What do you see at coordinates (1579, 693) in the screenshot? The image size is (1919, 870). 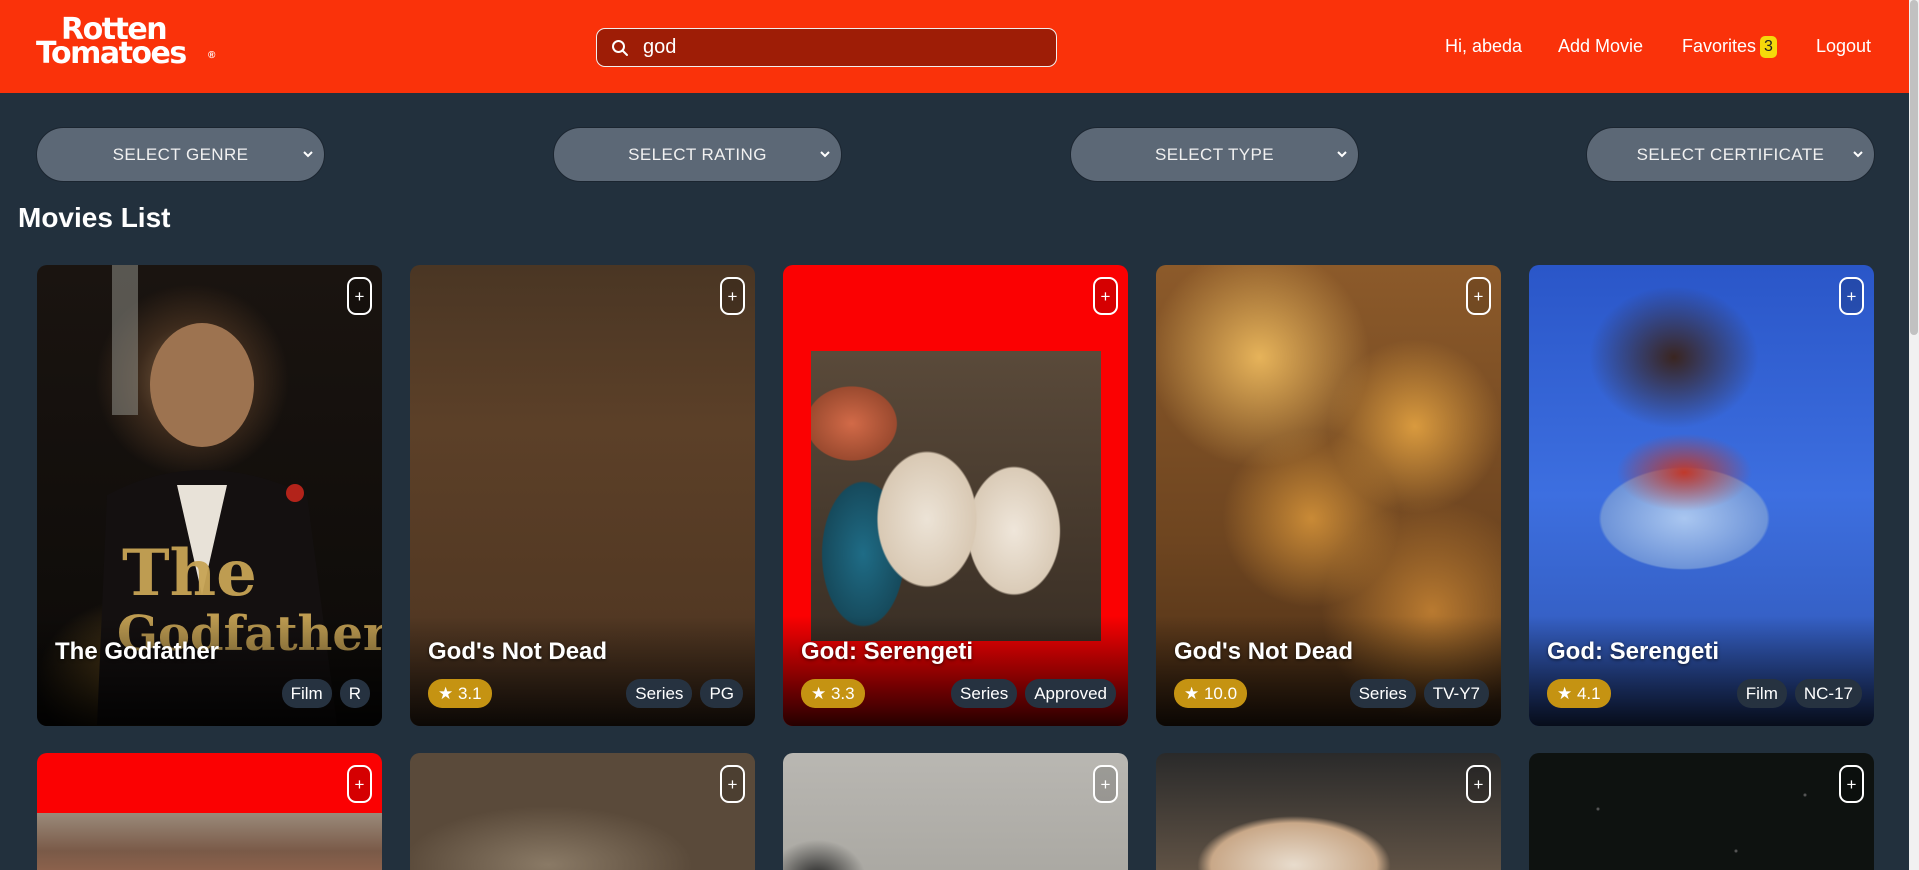 I see `rating-badge: ★ 4.1` at bounding box center [1579, 693].